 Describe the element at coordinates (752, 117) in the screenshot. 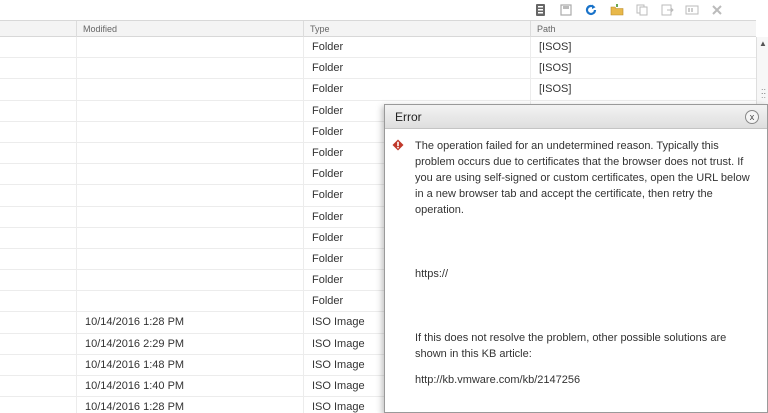

I see `close-icon: x` at that location.